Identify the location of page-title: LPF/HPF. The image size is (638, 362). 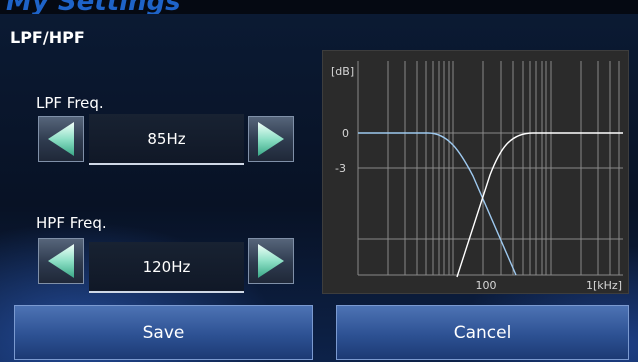
(47, 37).